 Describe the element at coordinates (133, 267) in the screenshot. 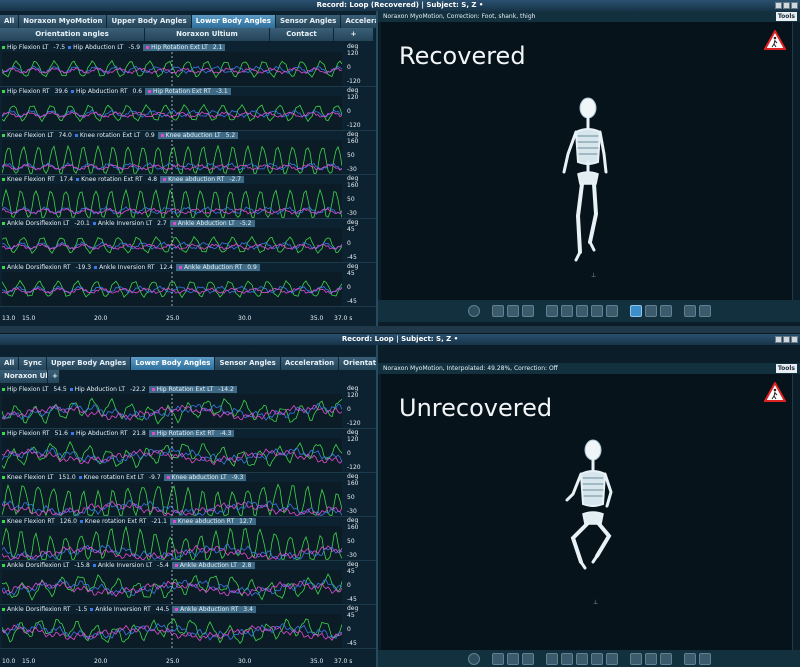

I see `legend-item: Ankle Inversion RT 12.4` at that location.